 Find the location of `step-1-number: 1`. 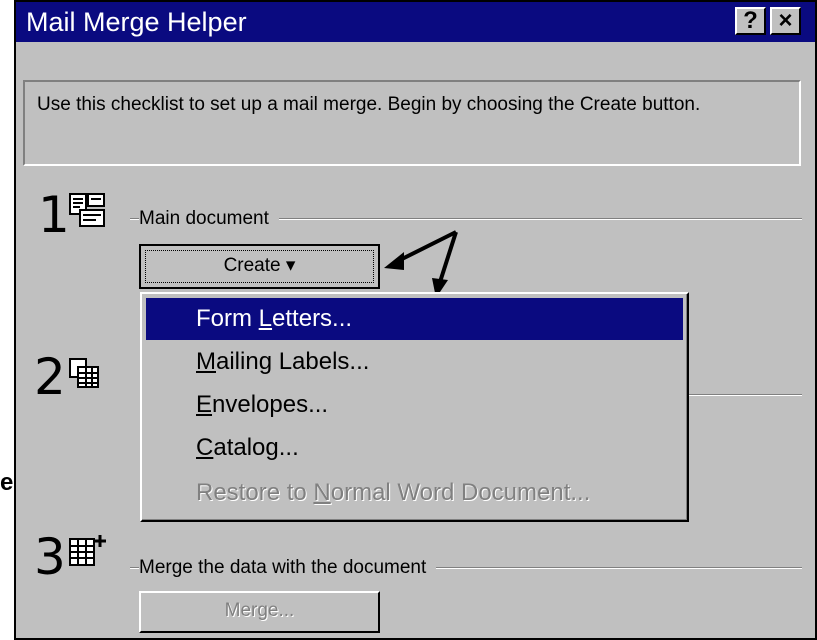

step-1-number: 1 is located at coordinates (54, 215).